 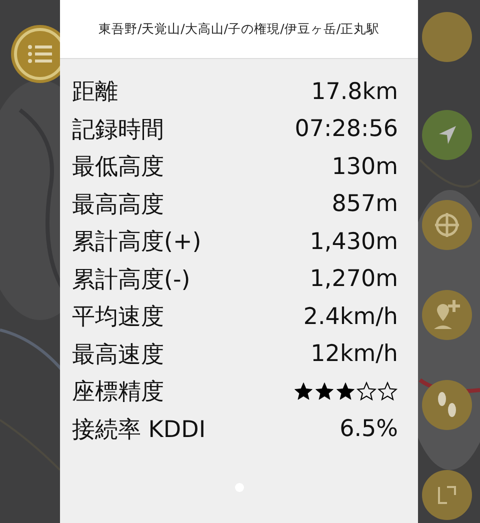 I want to click on stat-value: 130m, so click(x=365, y=167).